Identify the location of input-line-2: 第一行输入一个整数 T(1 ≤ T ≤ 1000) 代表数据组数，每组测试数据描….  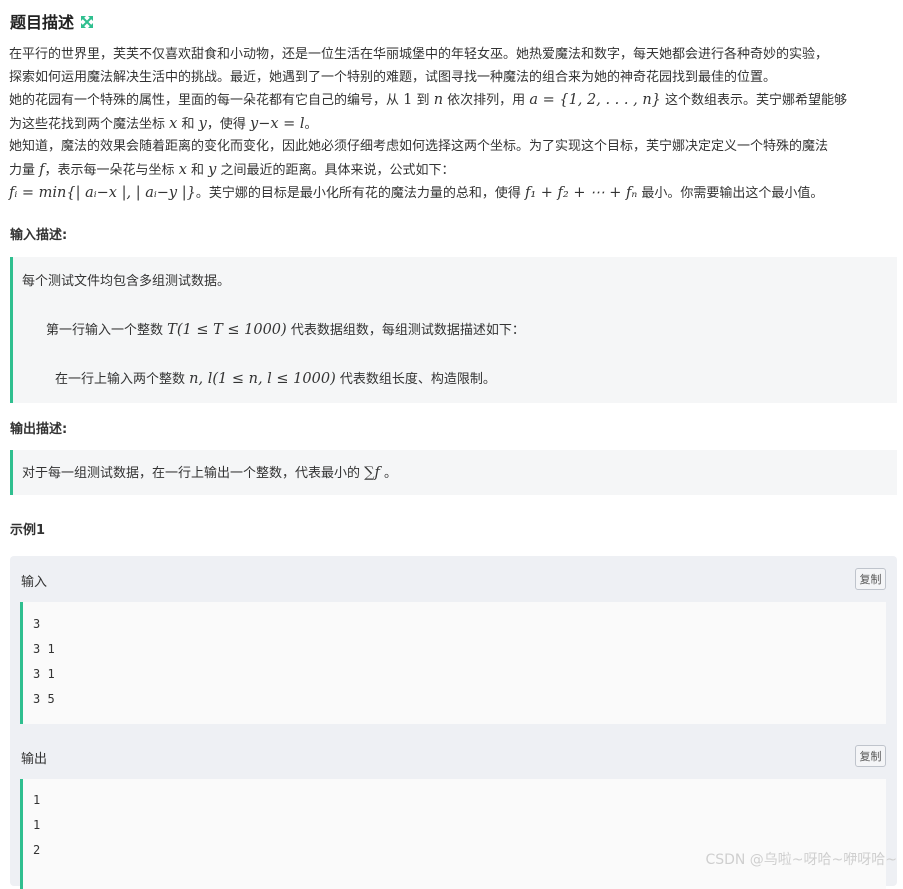
(285, 330).